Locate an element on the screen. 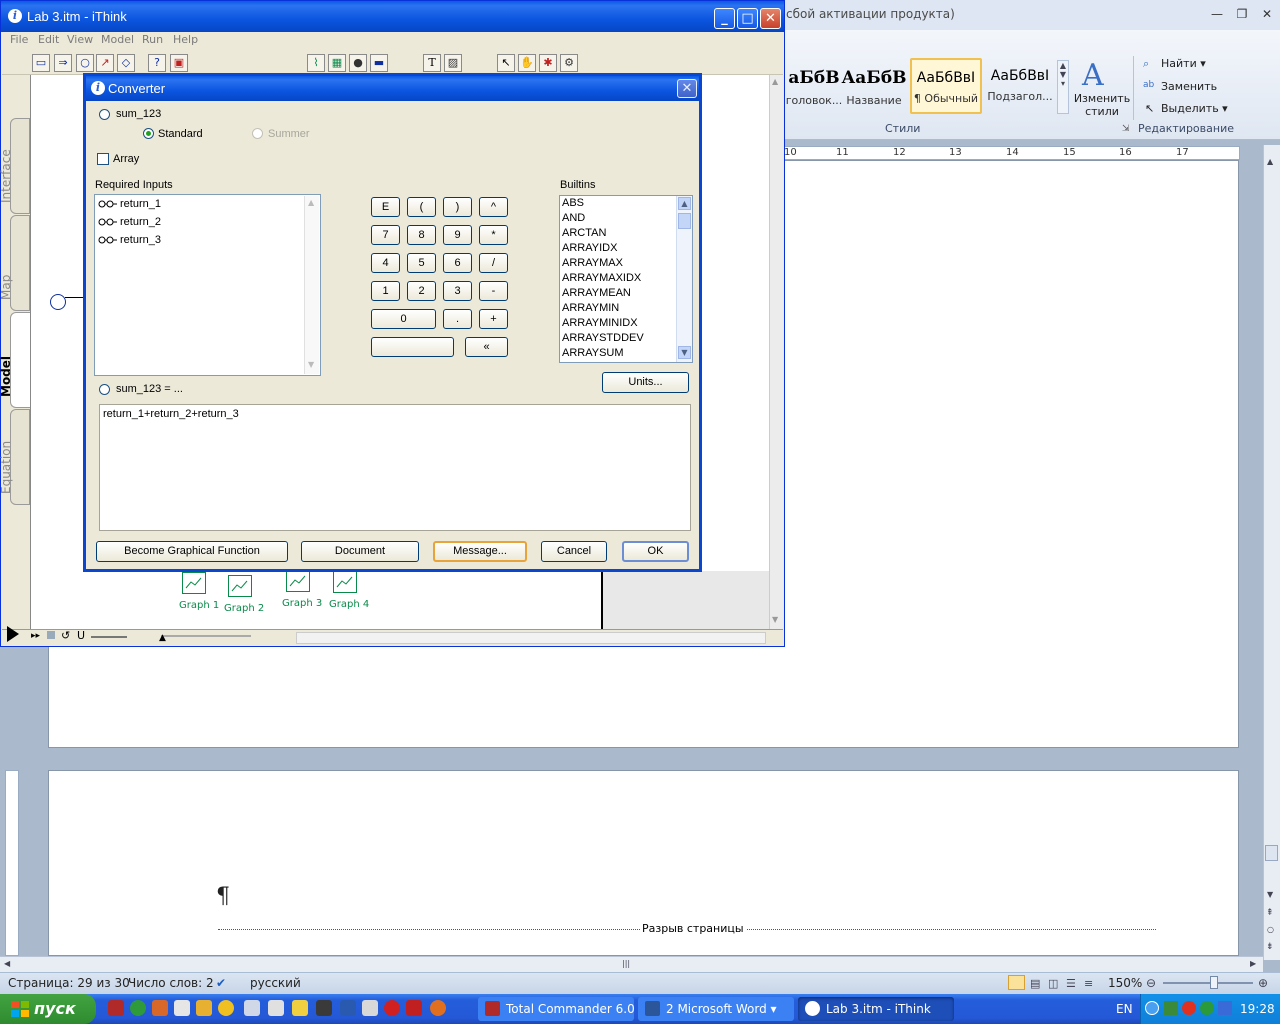 Image resolution: width=1280 pixels, height=1024 pixels. list-scrollbar: ▲ ▼ is located at coordinates (311, 285).